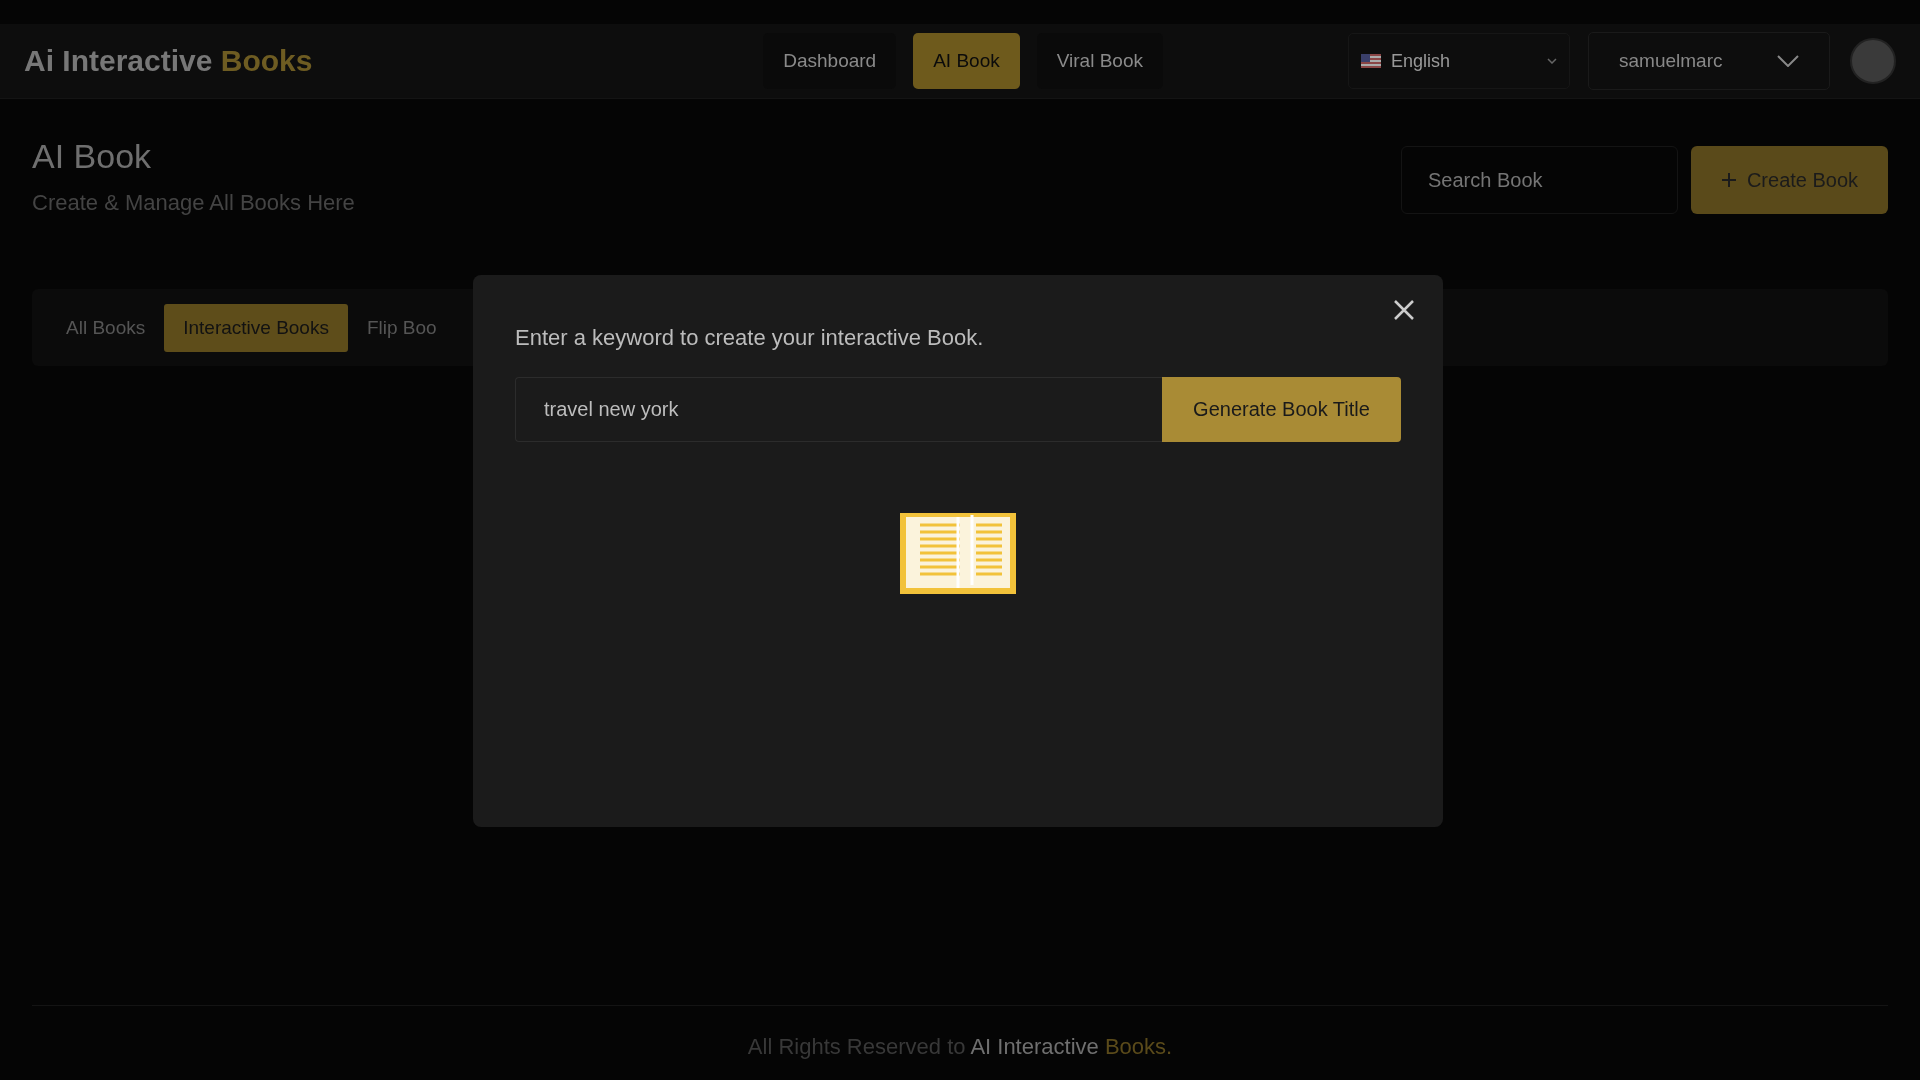  Describe the element at coordinates (838, 409) in the screenshot. I see `keyword-field: travel new york` at that location.